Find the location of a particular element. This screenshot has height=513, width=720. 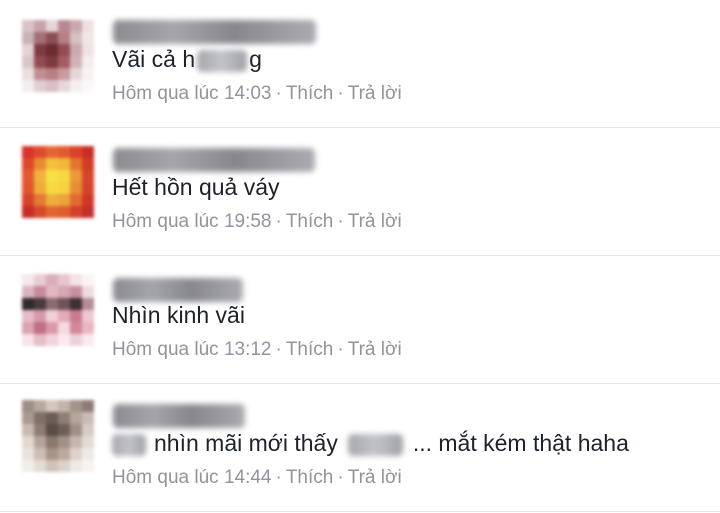

comment-text: Hết hồn quả váy is located at coordinates (196, 187).